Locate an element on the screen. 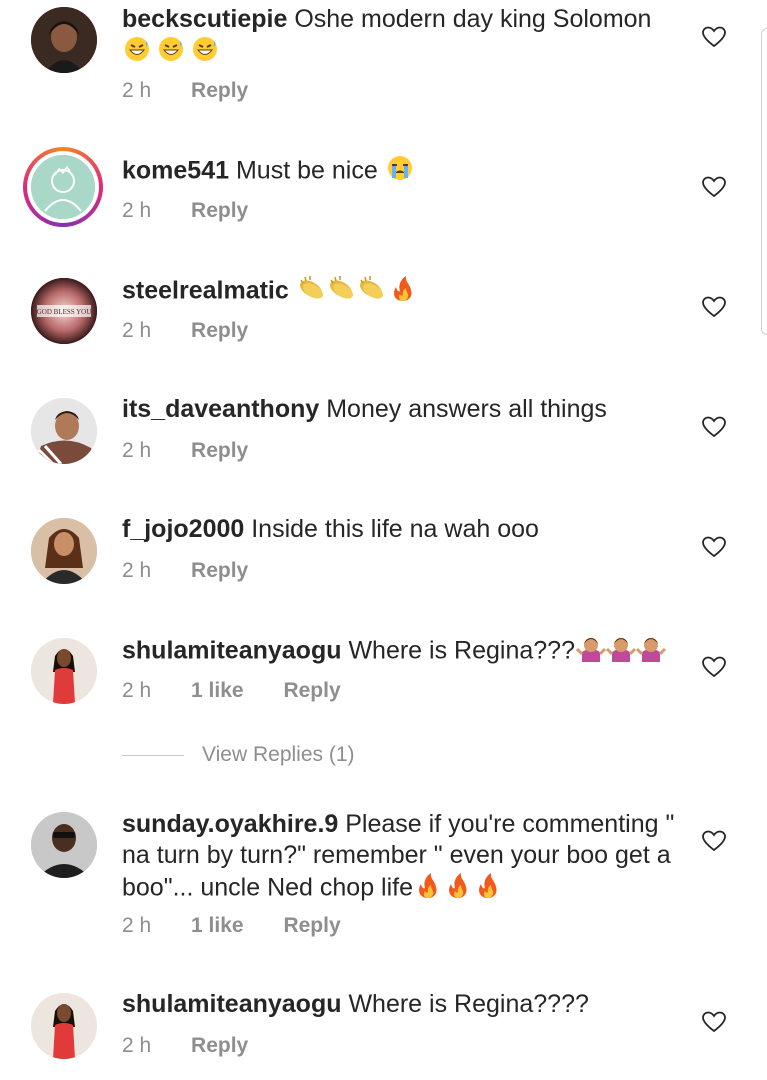 Image resolution: width=767 pixels, height=1080 pixels. fire-emoji is located at coordinates (458, 889).